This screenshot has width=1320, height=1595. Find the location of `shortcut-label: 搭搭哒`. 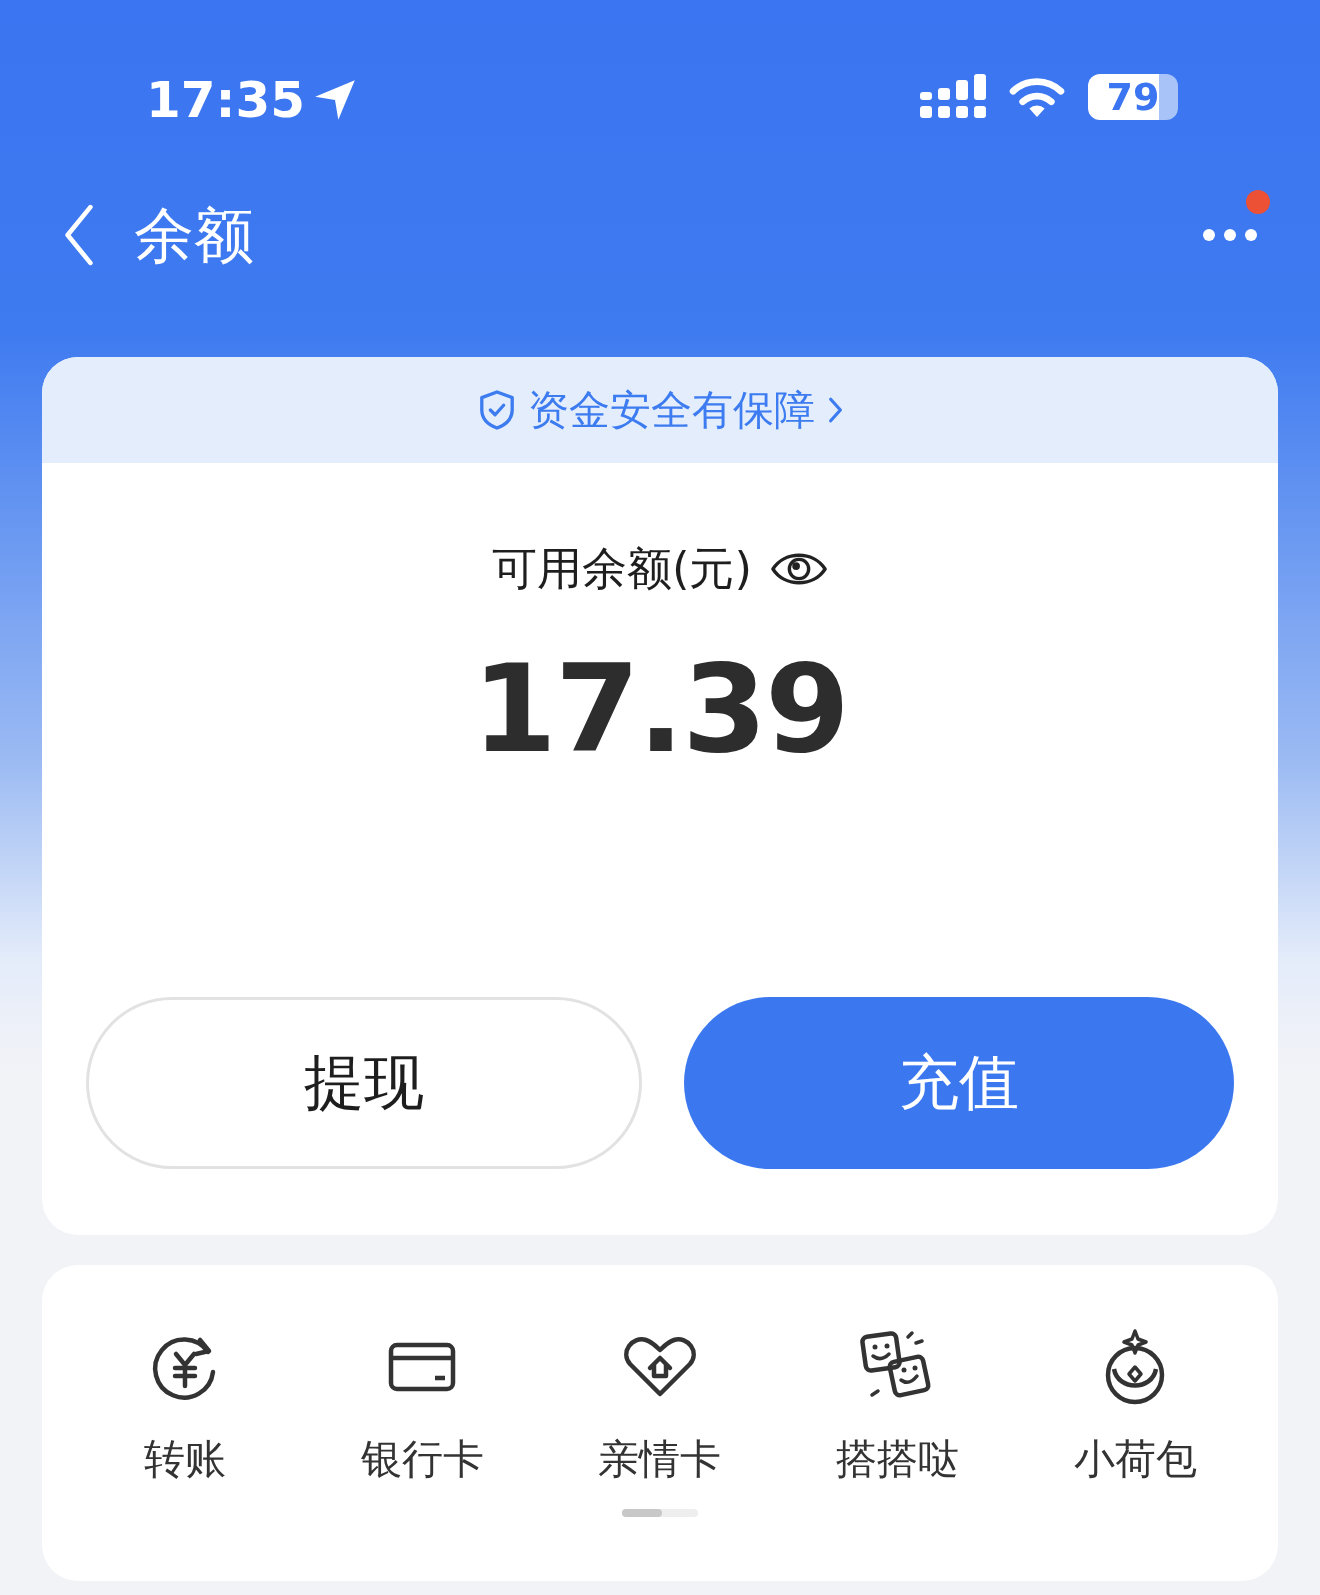

shortcut-label: 搭搭哒 is located at coordinates (898, 1459).